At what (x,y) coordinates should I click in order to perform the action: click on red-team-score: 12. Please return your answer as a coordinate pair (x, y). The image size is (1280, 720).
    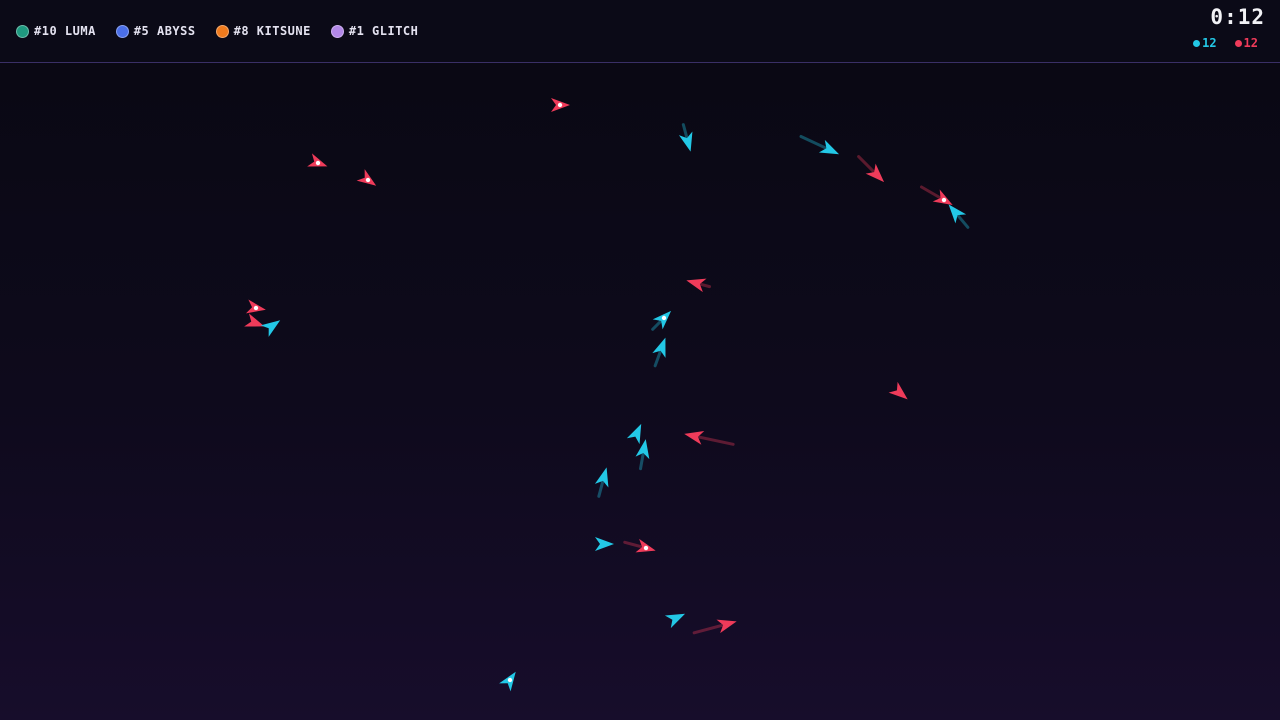
    Looking at the image, I should click on (1246, 43).